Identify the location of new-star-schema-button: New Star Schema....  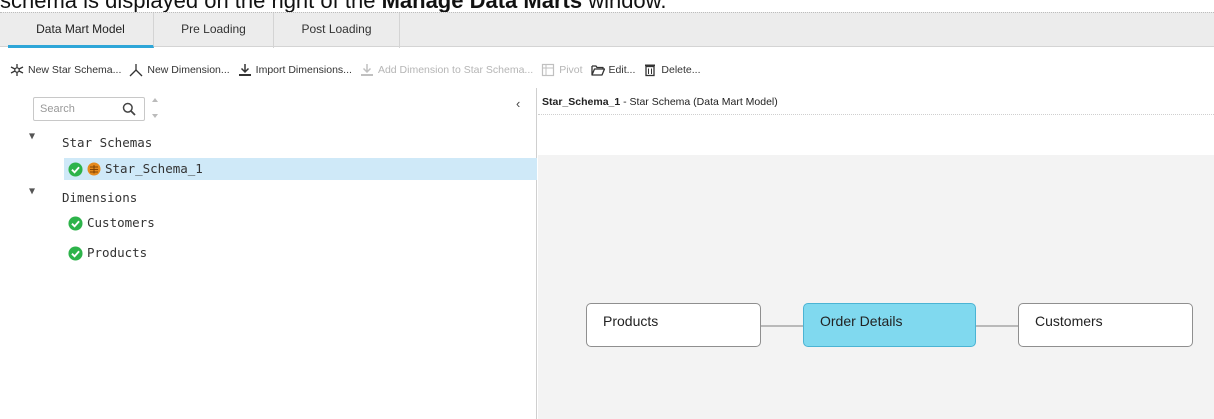
(65, 70).